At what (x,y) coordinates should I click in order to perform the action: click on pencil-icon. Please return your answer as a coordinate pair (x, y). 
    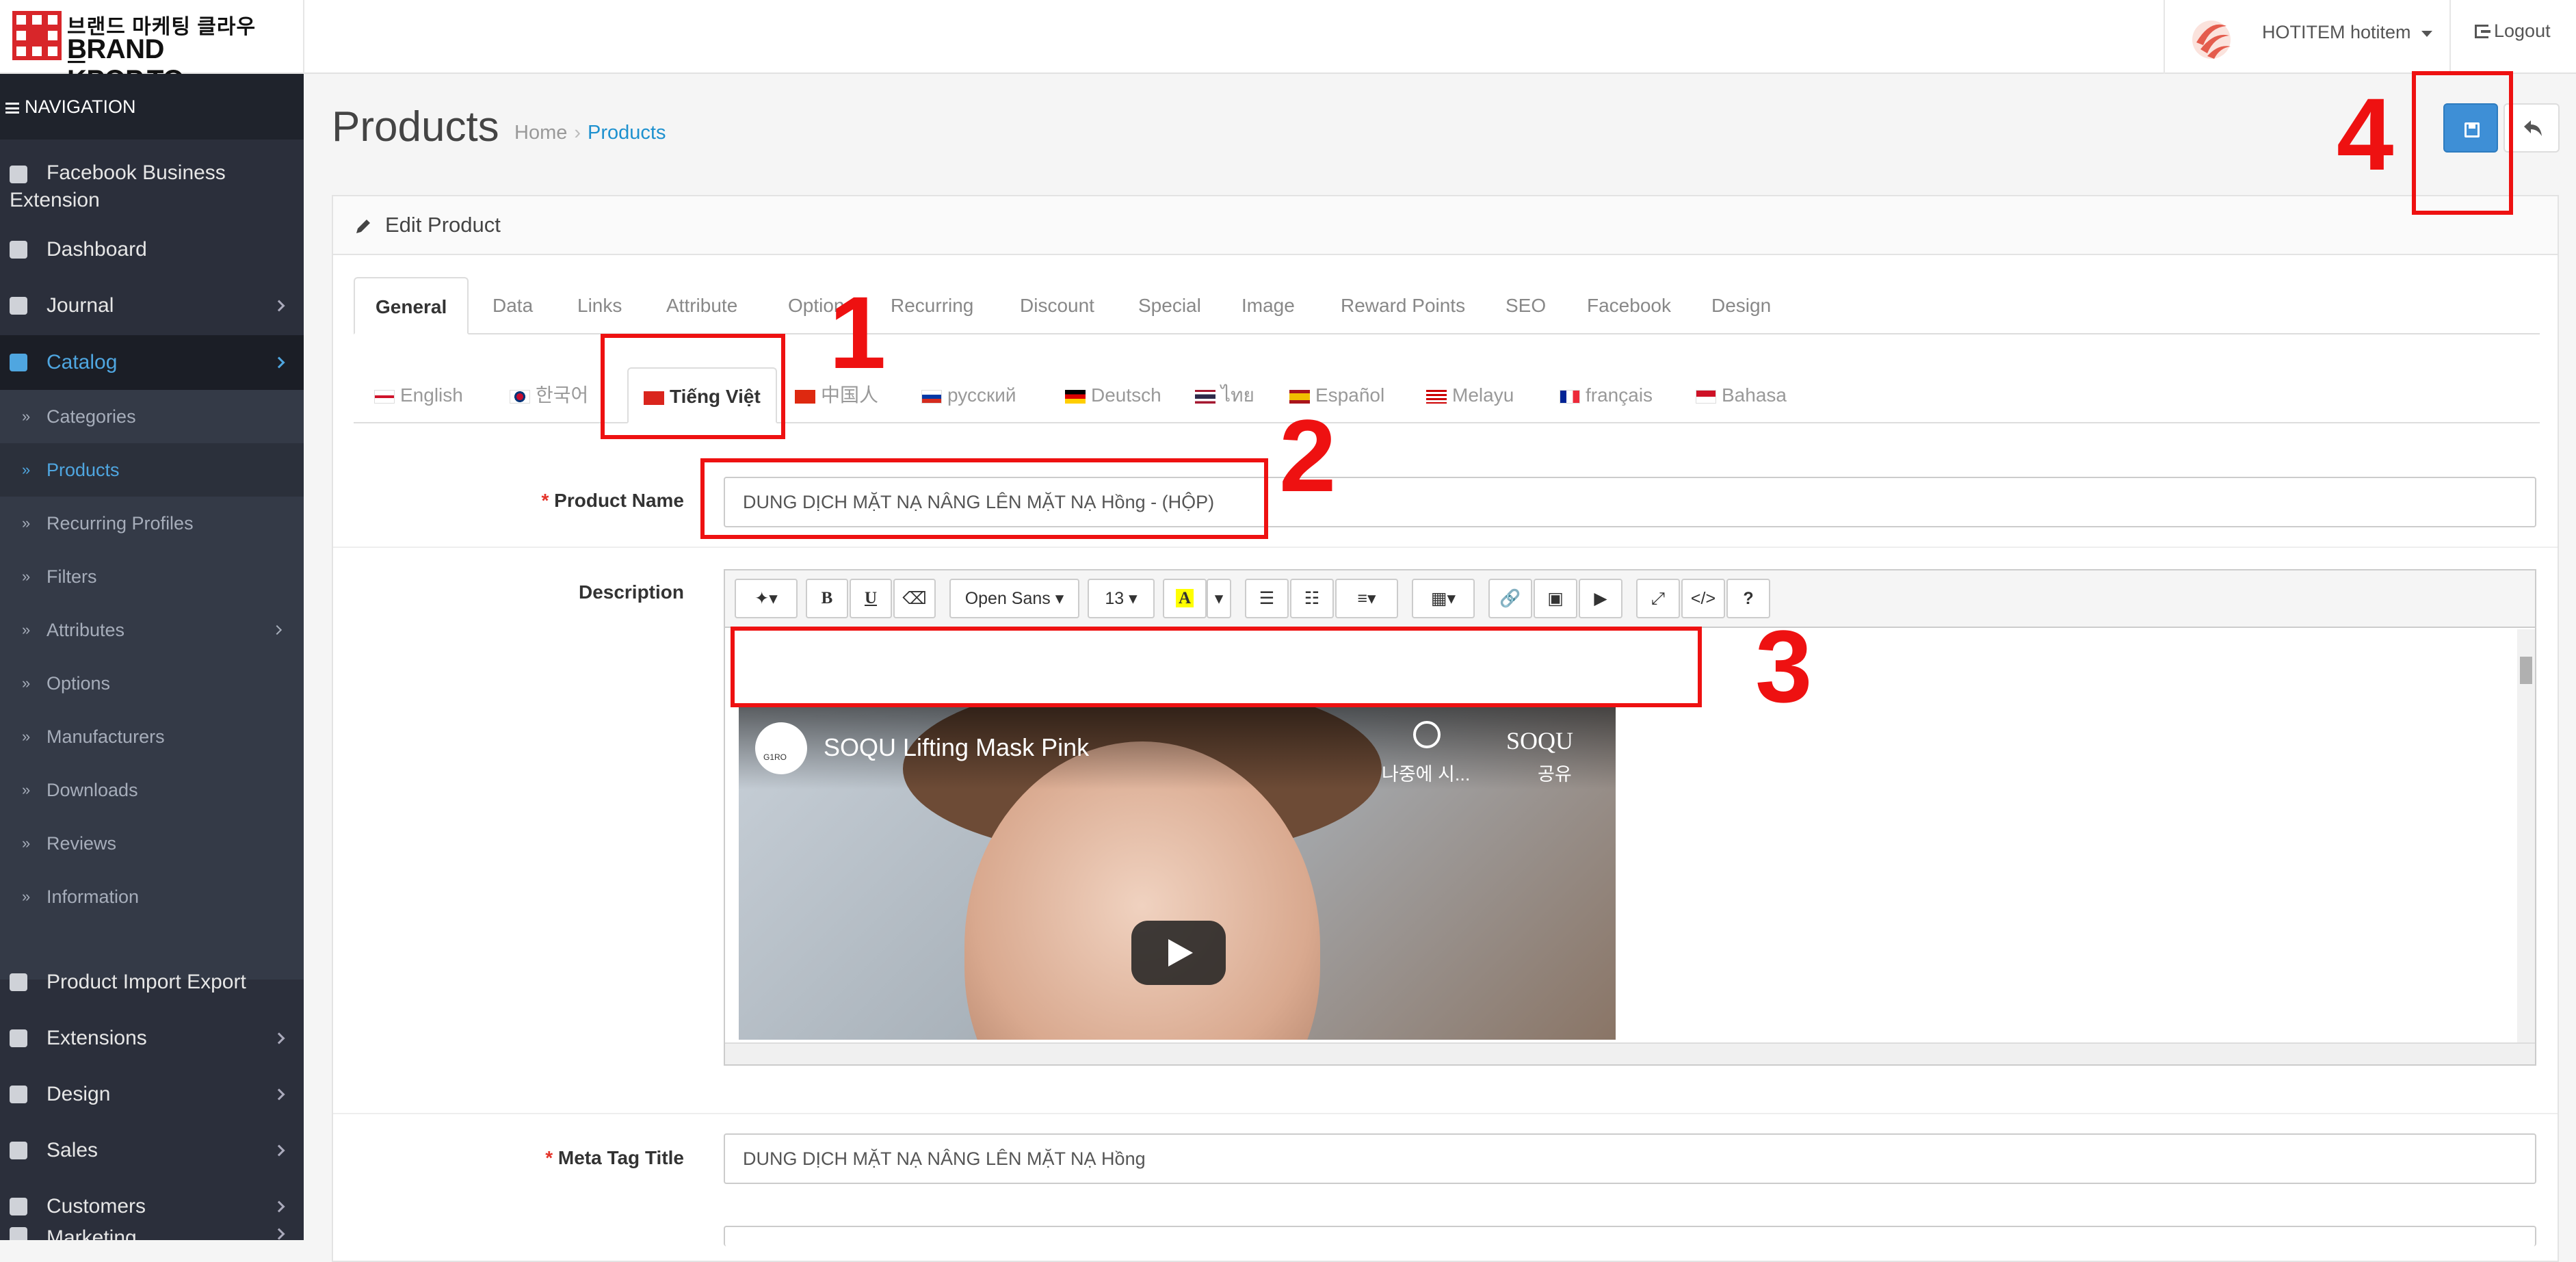
    Looking at the image, I should click on (363, 226).